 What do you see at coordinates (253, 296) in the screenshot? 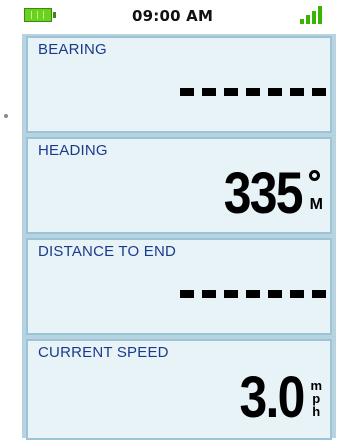
I see `distance-to-end-value` at bounding box center [253, 296].